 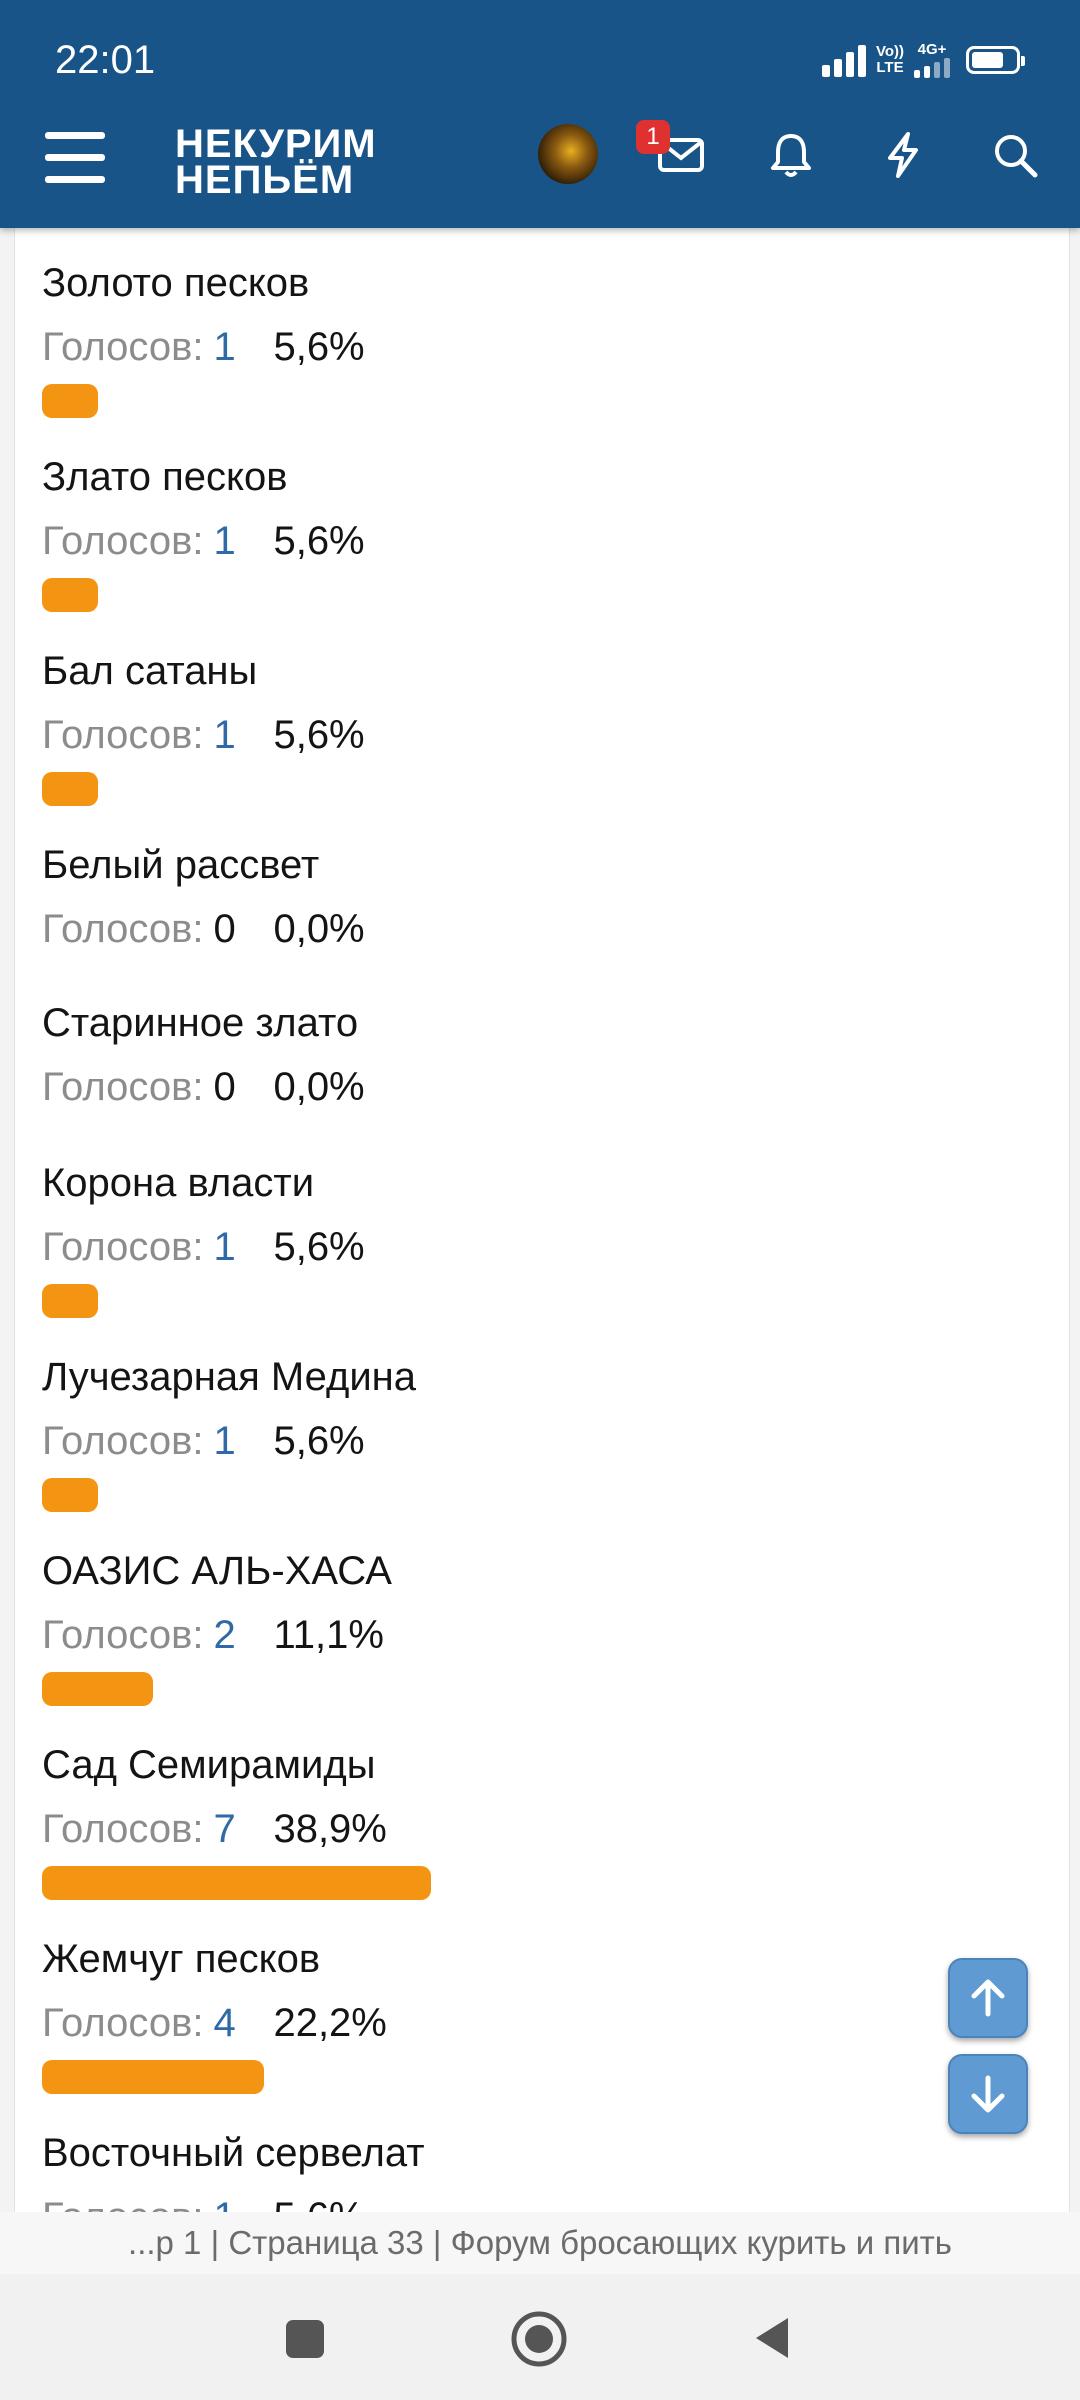 I want to click on vote-percent: 11,1%, so click(x=328, y=1635).